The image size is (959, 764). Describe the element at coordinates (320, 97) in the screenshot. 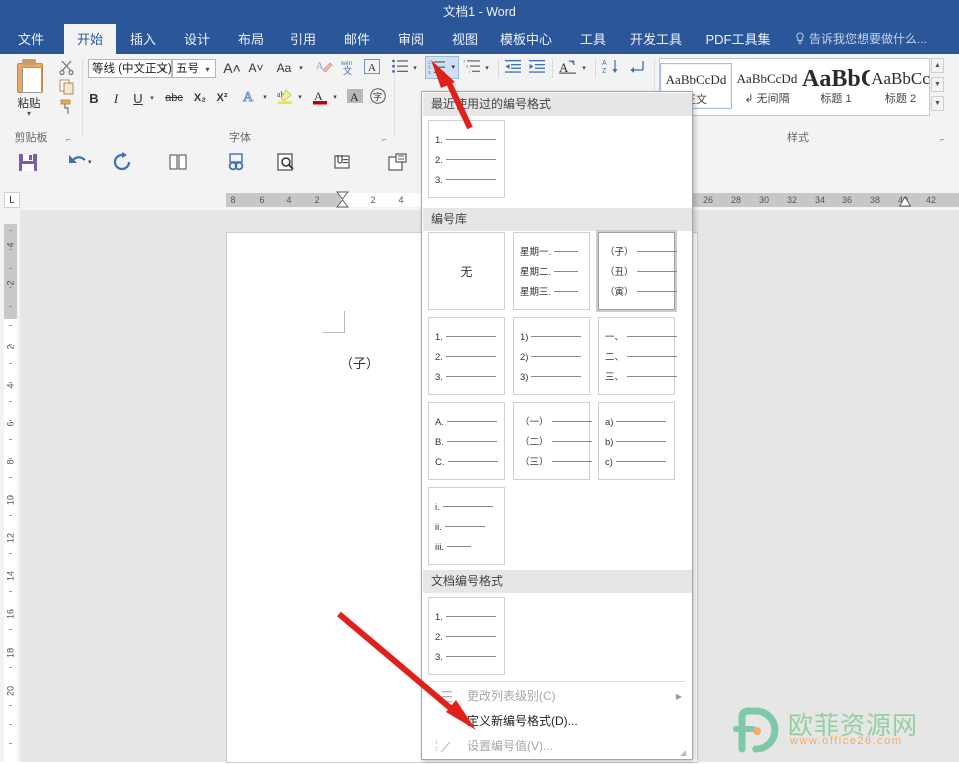

I see `font-color-button: A` at that location.